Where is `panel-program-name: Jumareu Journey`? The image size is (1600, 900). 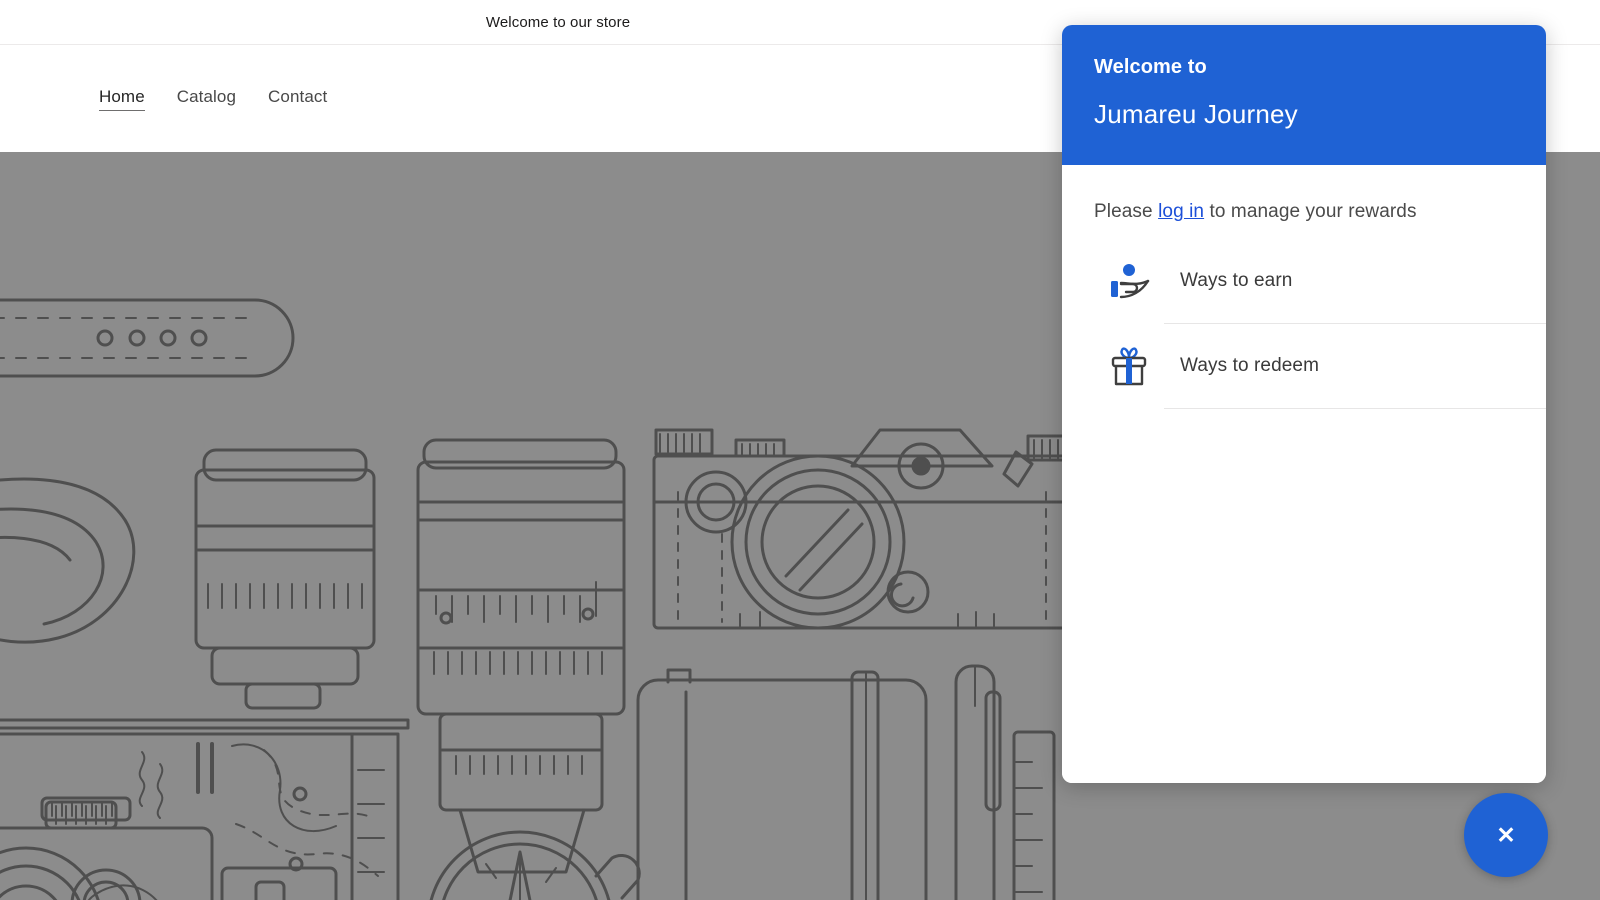
panel-program-name: Jumareu Journey is located at coordinates (1196, 114).